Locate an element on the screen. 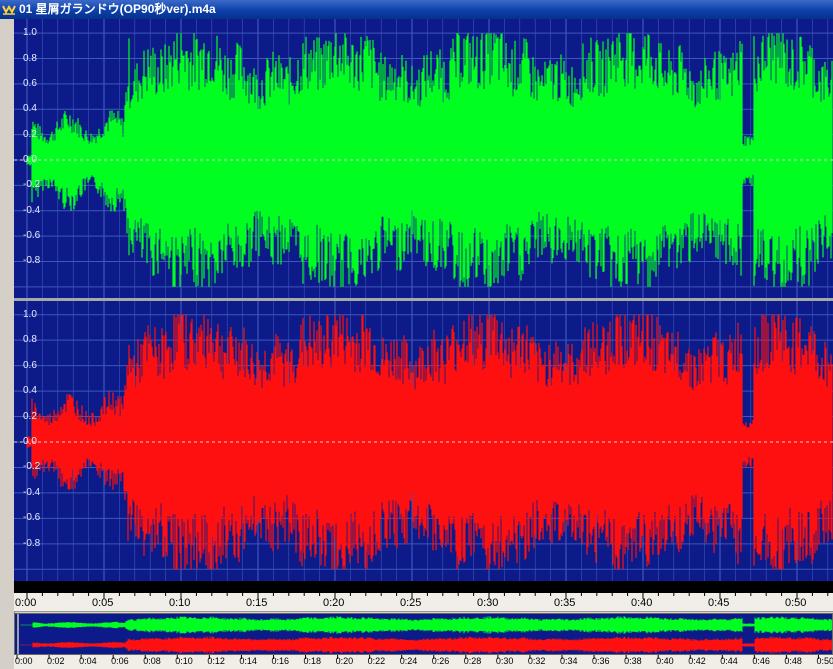 The image size is (833, 669). time-label: 0:35 is located at coordinates (565, 603).